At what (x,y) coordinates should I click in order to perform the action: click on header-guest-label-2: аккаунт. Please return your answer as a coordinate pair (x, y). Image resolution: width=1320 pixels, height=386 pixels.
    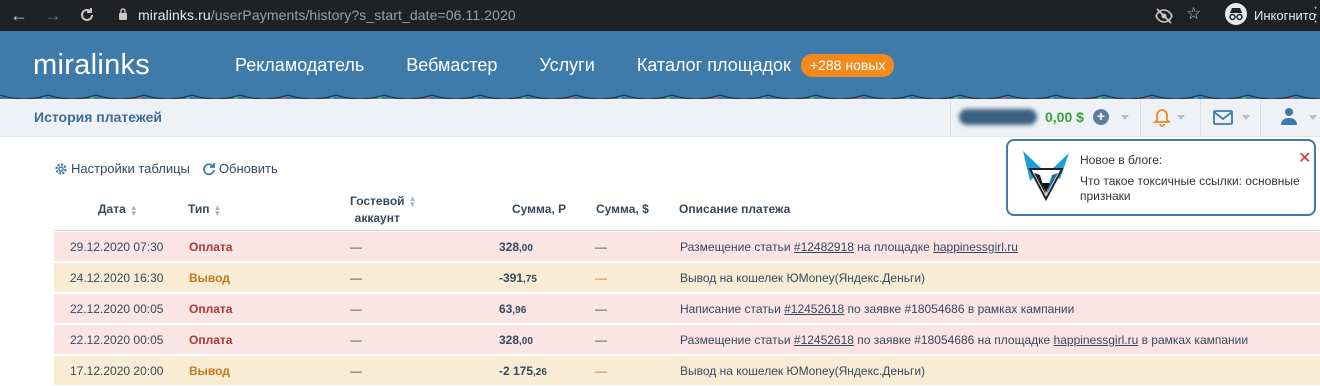
    Looking at the image, I should click on (377, 218).